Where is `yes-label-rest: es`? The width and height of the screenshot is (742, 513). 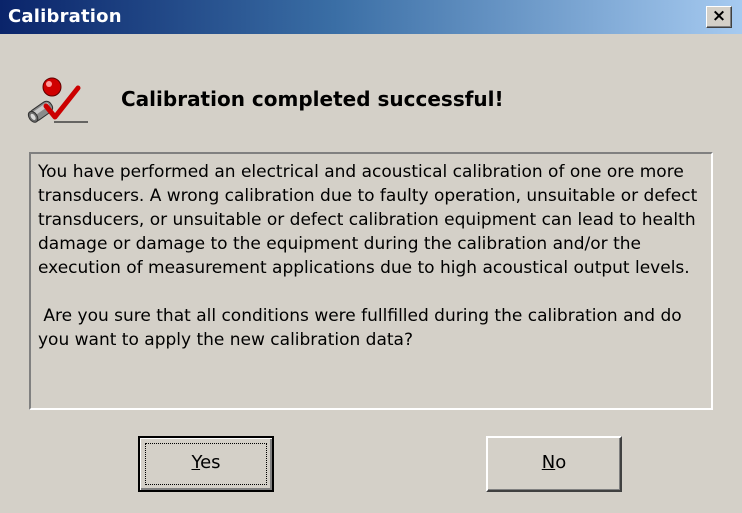 yes-label-rest: es is located at coordinates (210, 462).